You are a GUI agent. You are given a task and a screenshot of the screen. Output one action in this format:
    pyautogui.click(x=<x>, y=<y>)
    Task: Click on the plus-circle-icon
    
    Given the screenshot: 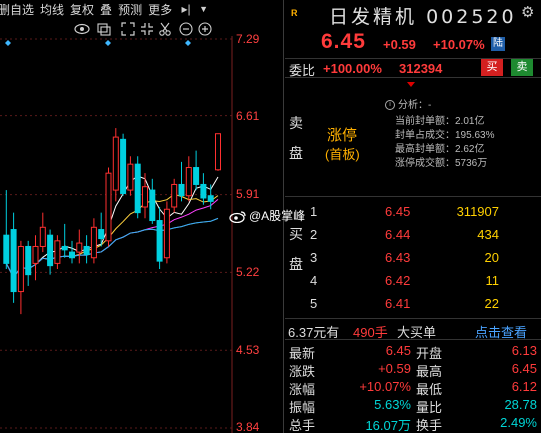 What is the action you would take?
    pyautogui.click(x=205, y=29)
    